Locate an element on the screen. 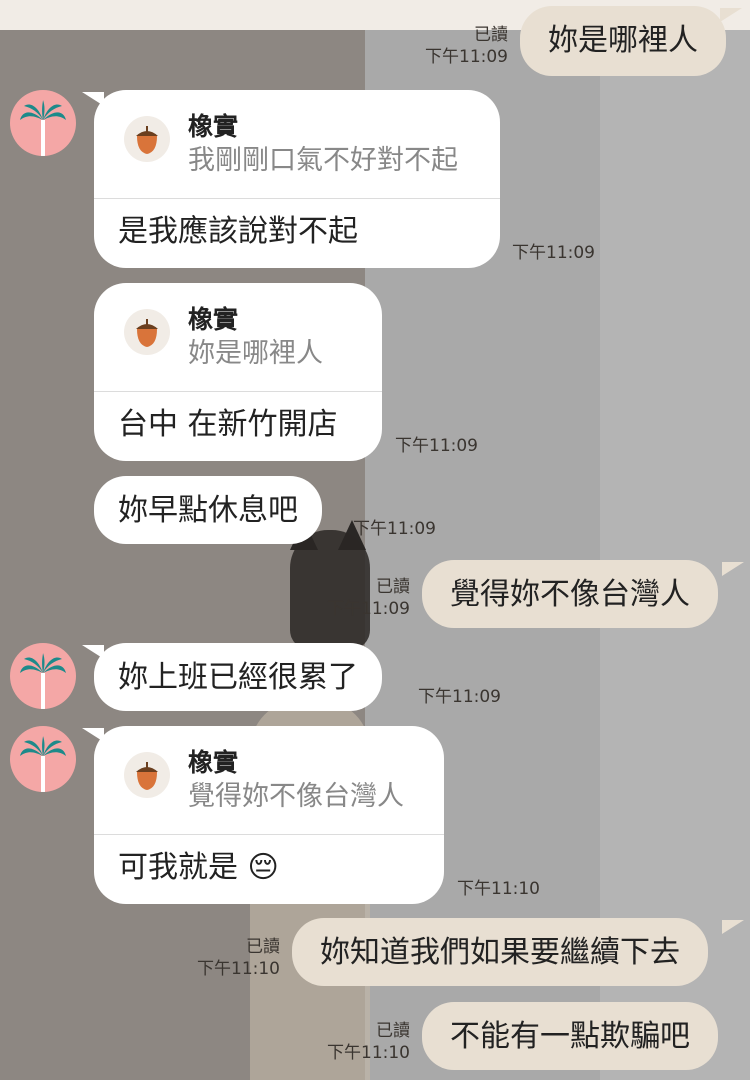 The image size is (750, 1080). message-bubble: 橡實 我剛剛口氣不好對不起 是我應該說對不起 is located at coordinates (297, 179).